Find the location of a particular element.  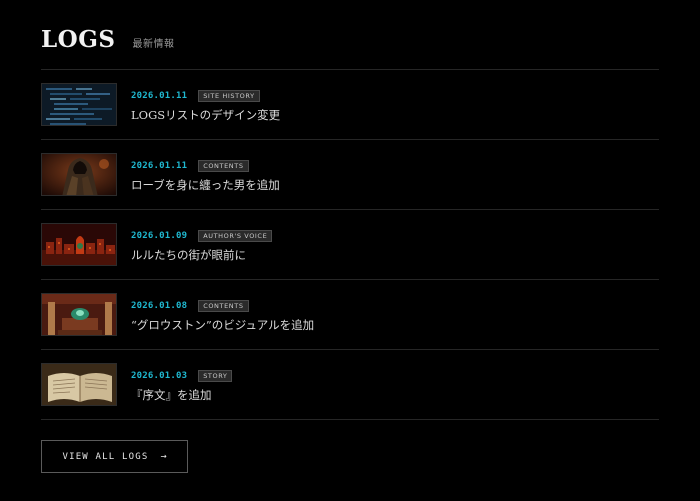

log-thumbnail-open-book is located at coordinates (79, 384).